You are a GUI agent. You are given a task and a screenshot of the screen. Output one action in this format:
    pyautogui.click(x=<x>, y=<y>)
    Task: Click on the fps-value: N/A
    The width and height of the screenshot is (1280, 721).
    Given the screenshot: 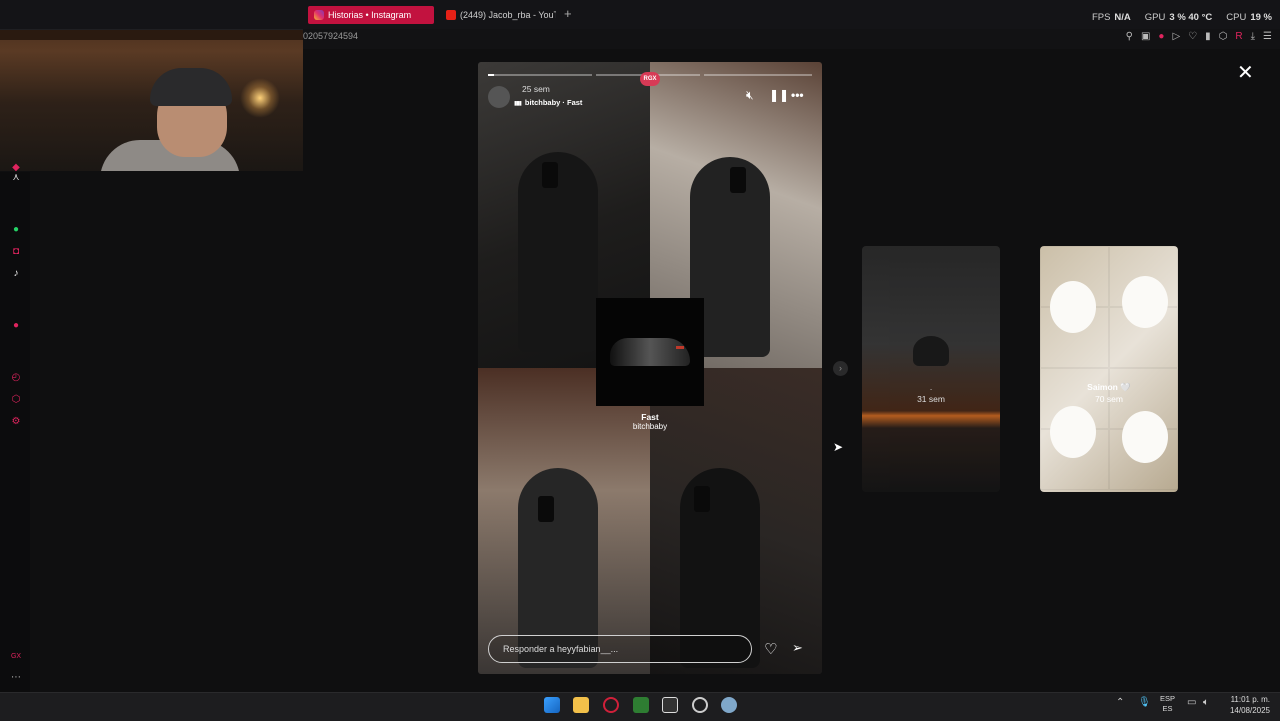 What is the action you would take?
    pyautogui.click(x=1122, y=17)
    